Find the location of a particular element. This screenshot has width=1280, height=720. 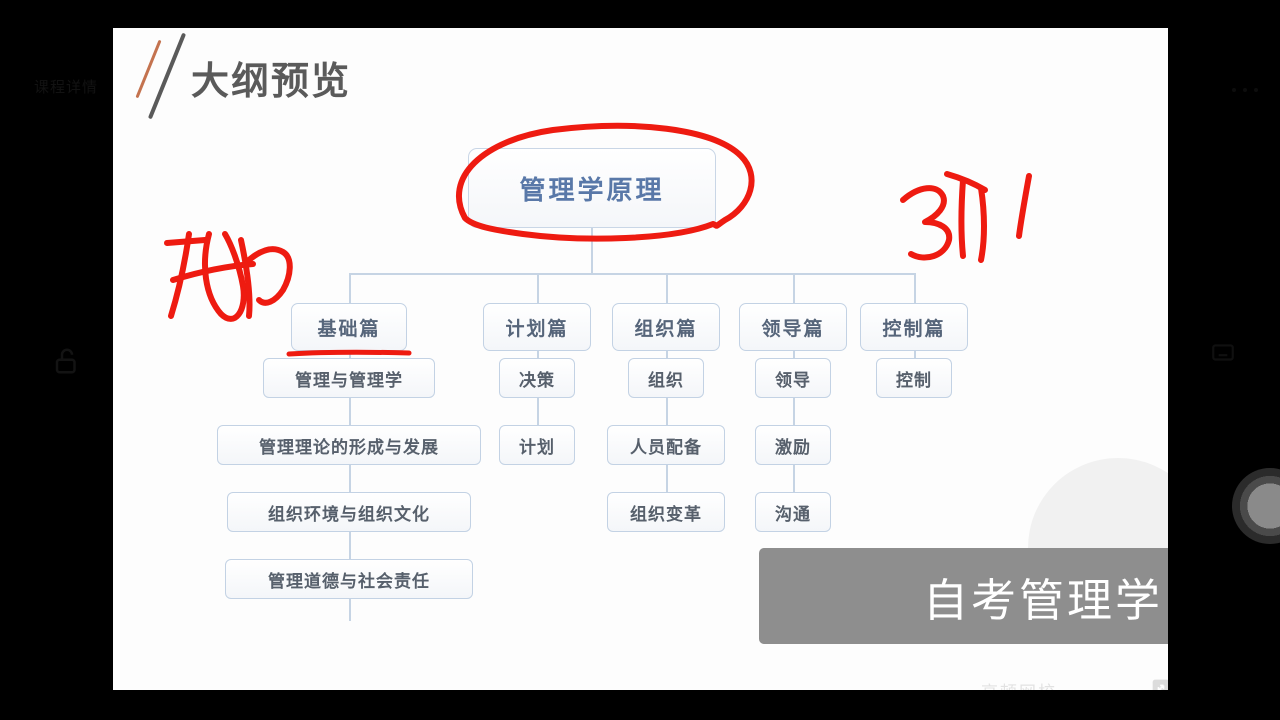

mindmap-leaf-node: 控制 is located at coordinates (914, 378).